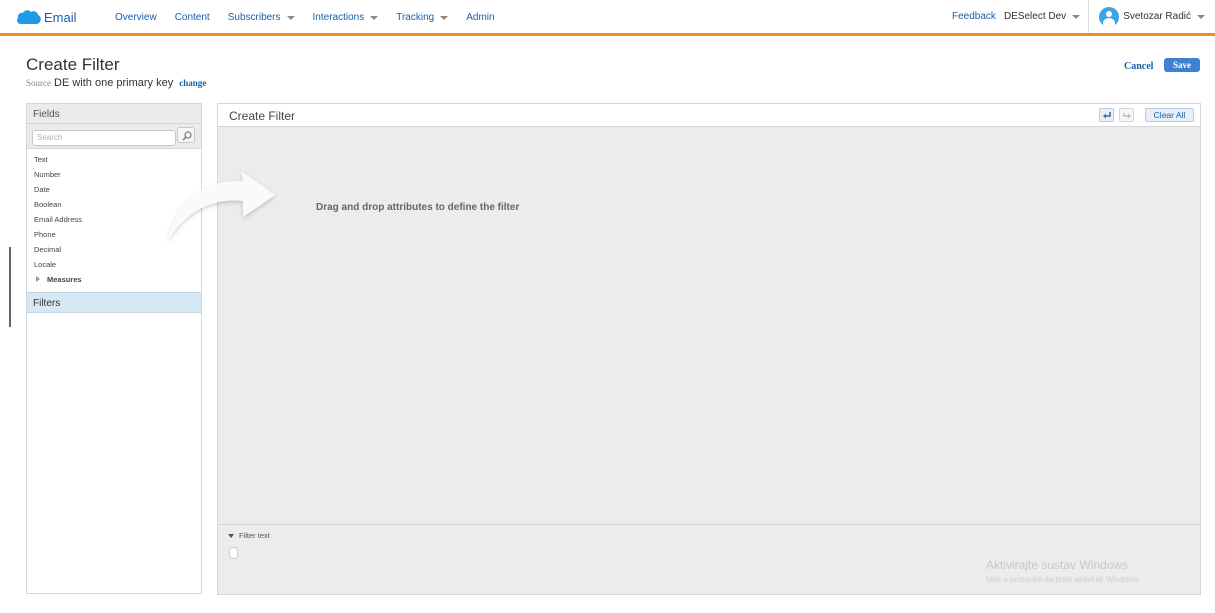 This screenshot has width=1215, height=613. What do you see at coordinates (1138, 66) in the screenshot?
I see `cancel-button: Cancel` at bounding box center [1138, 66].